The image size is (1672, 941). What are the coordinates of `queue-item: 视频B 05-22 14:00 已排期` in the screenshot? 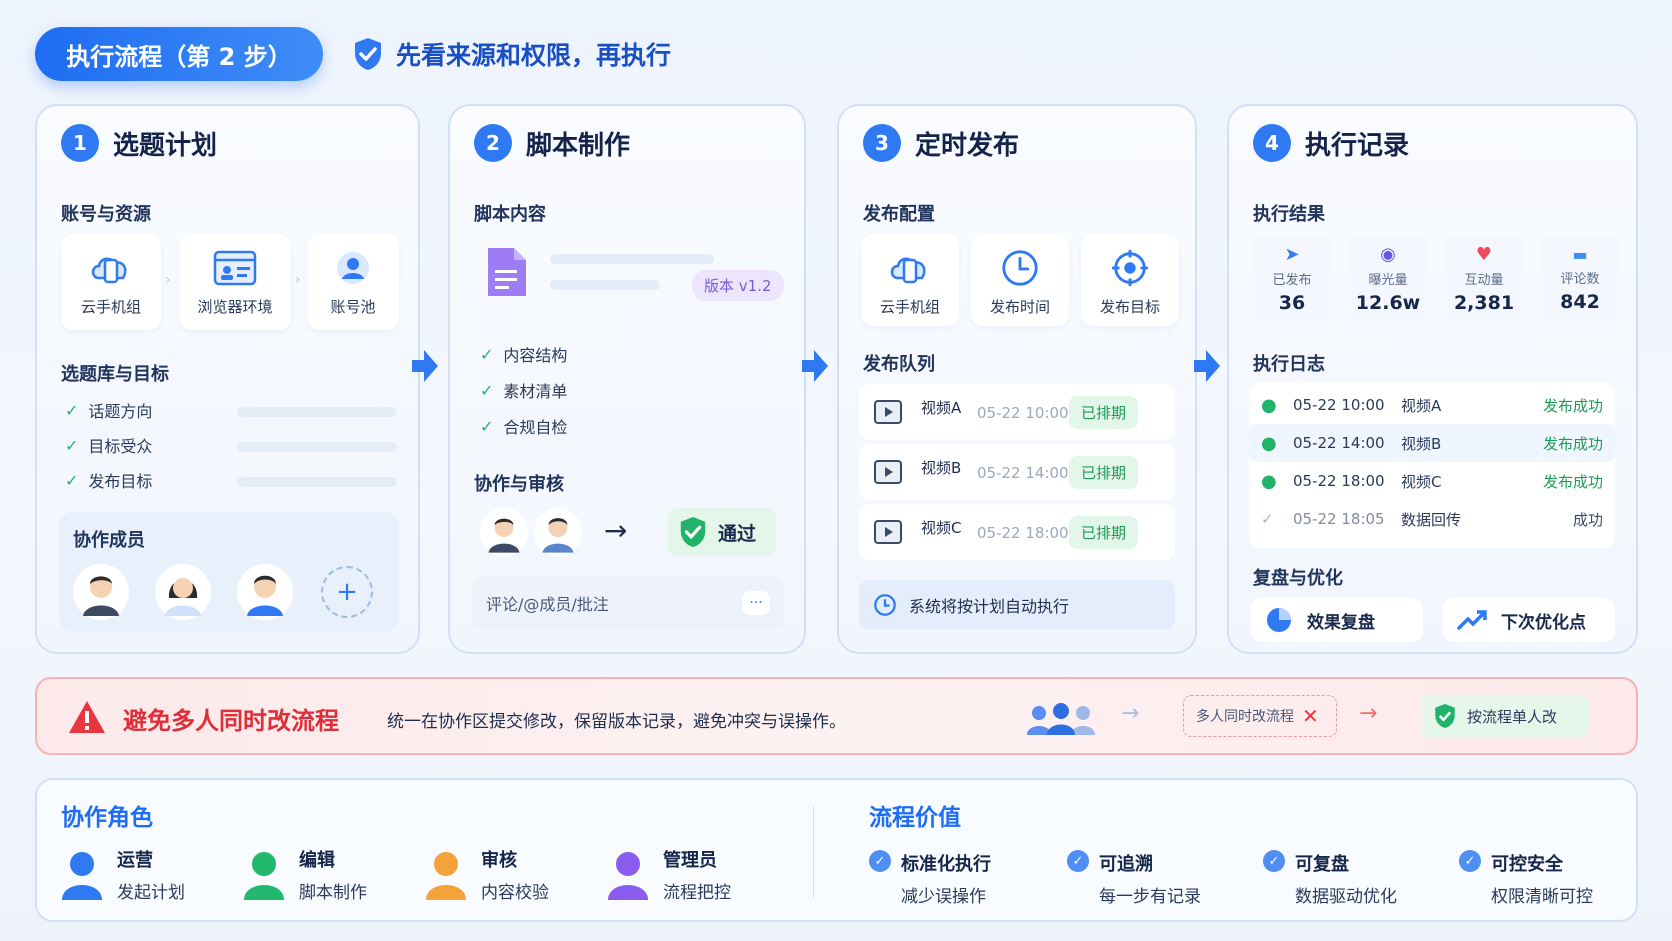 It's located at (1017, 472).